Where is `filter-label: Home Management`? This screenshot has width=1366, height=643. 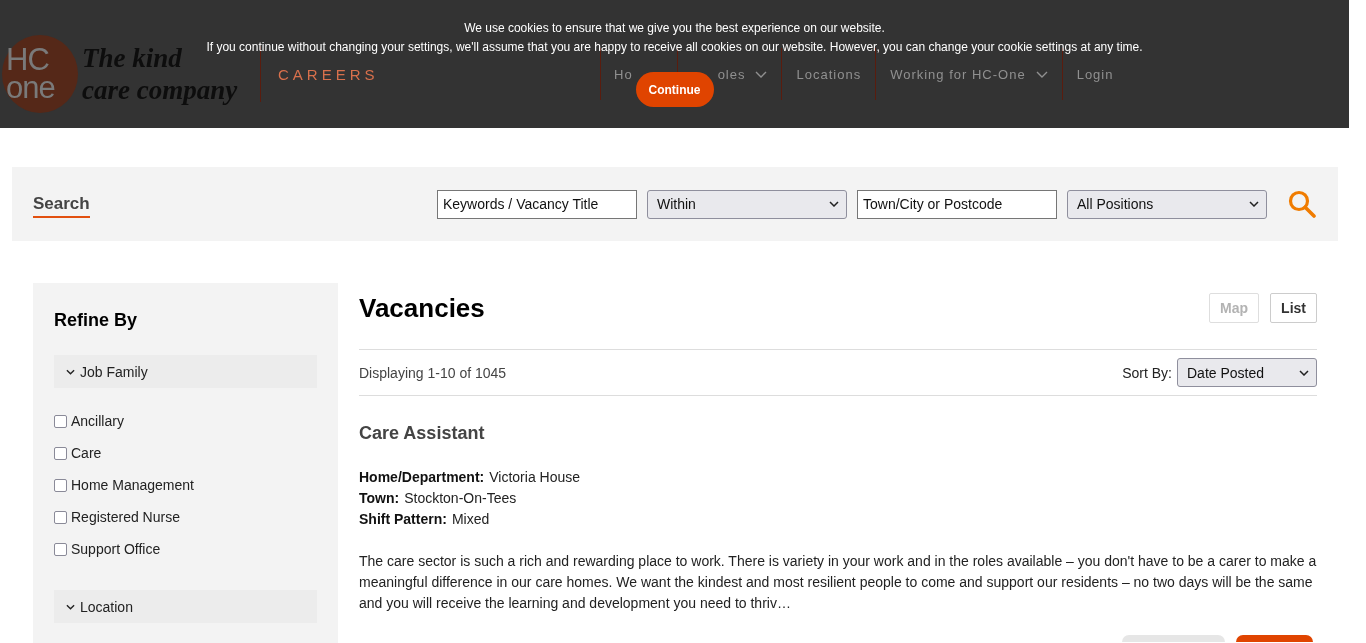 filter-label: Home Management is located at coordinates (132, 485).